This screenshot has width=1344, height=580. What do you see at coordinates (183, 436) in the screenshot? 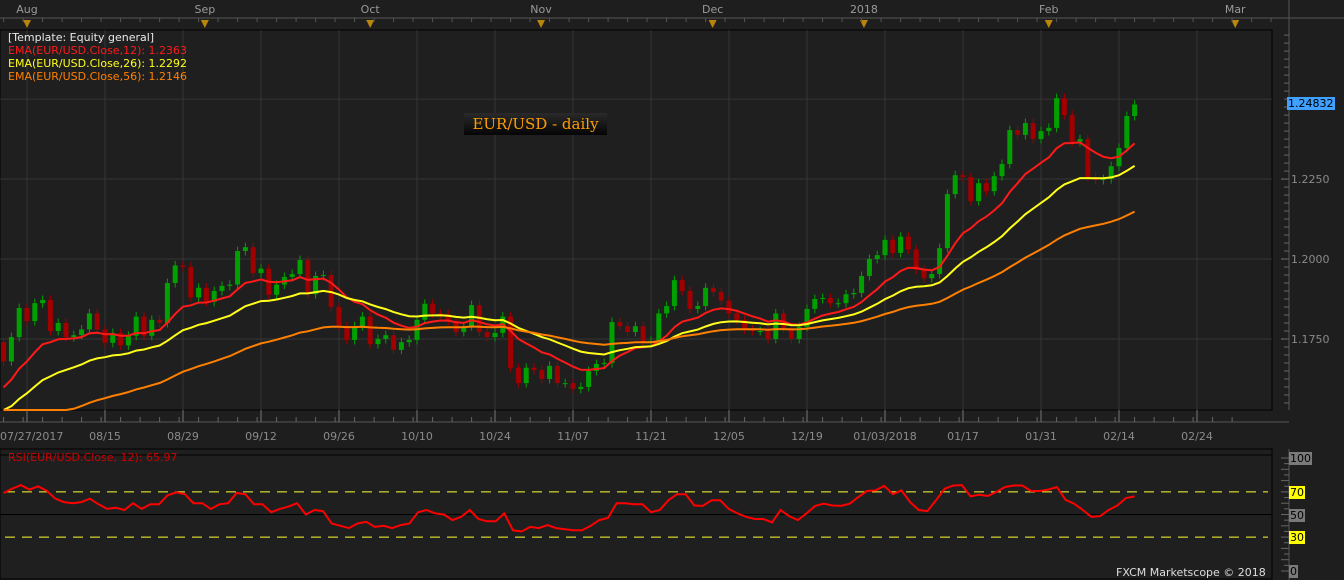
I see `date-tick-label: 08/29` at bounding box center [183, 436].